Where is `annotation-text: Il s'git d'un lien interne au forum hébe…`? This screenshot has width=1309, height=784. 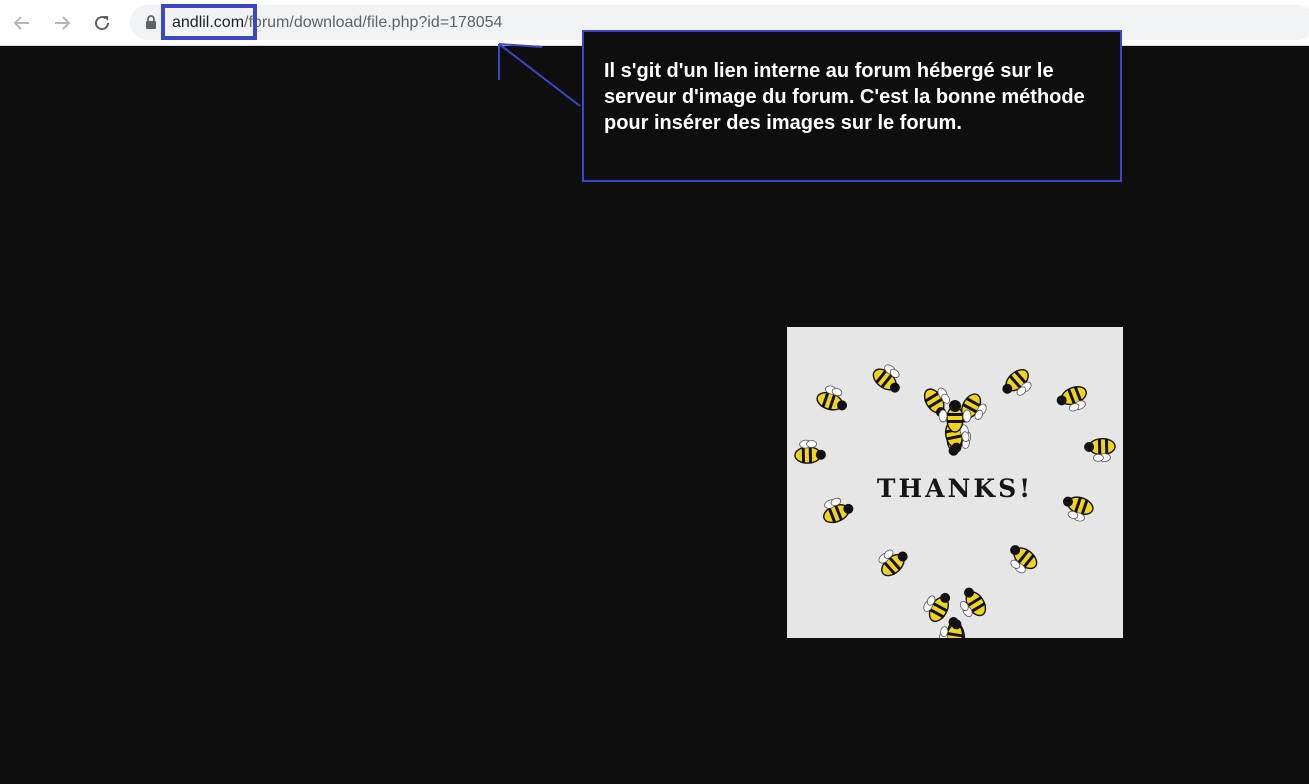
annotation-text: Il s'git d'un lien interne au forum hébe… is located at coordinates (844, 97).